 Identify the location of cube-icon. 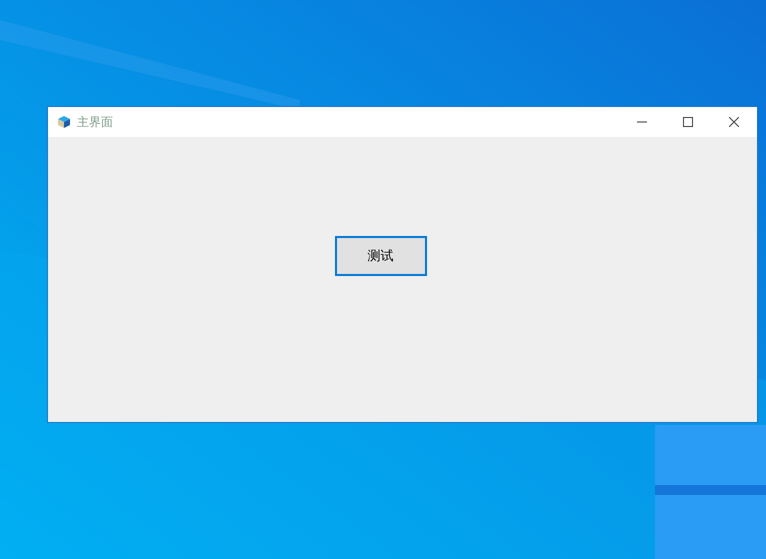
(64, 122).